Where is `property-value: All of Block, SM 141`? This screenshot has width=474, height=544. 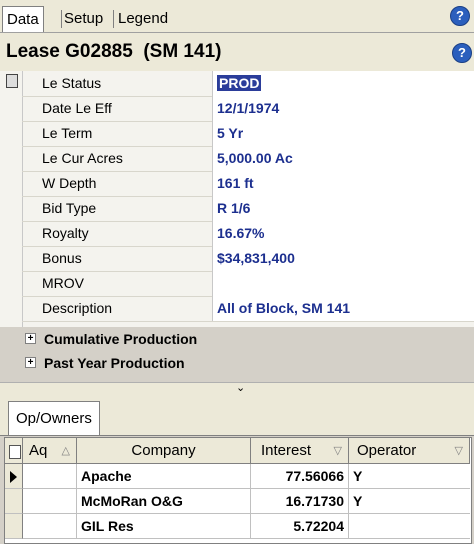 property-value: All of Block, SM 141 is located at coordinates (343, 308).